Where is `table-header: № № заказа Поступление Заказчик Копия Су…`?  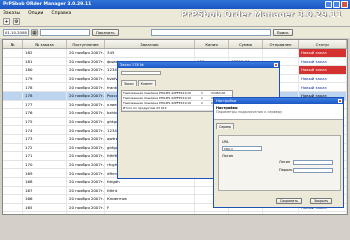
table-header: № № заказа Поступление Заказчик Копия Су… is located at coordinates (175, 44).